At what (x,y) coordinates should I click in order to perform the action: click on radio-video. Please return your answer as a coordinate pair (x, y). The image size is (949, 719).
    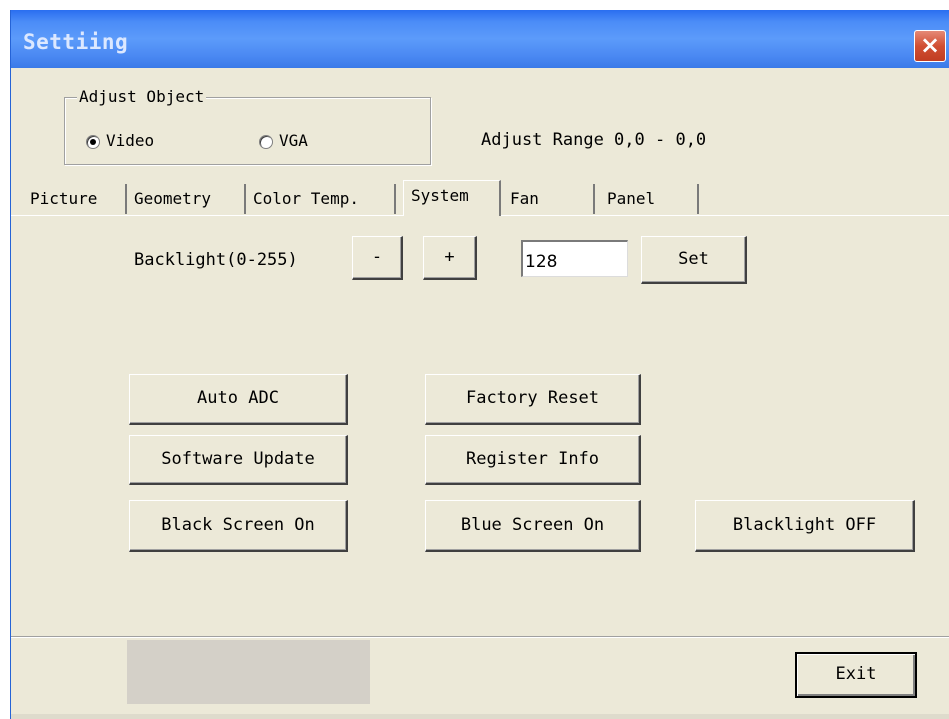
    Looking at the image, I should click on (93, 142).